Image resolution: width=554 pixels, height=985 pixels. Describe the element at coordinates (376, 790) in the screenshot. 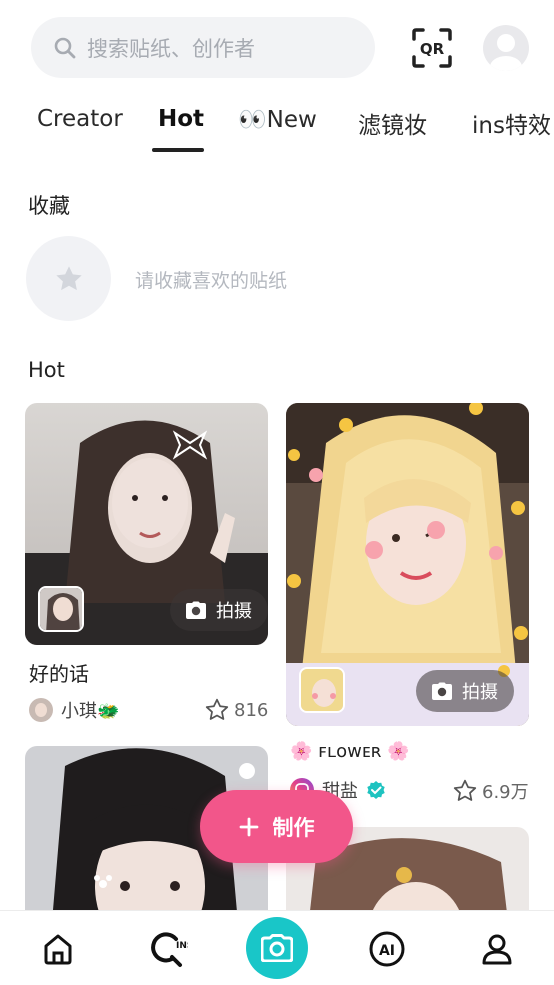

I see `verified-badge-icon` at that location.